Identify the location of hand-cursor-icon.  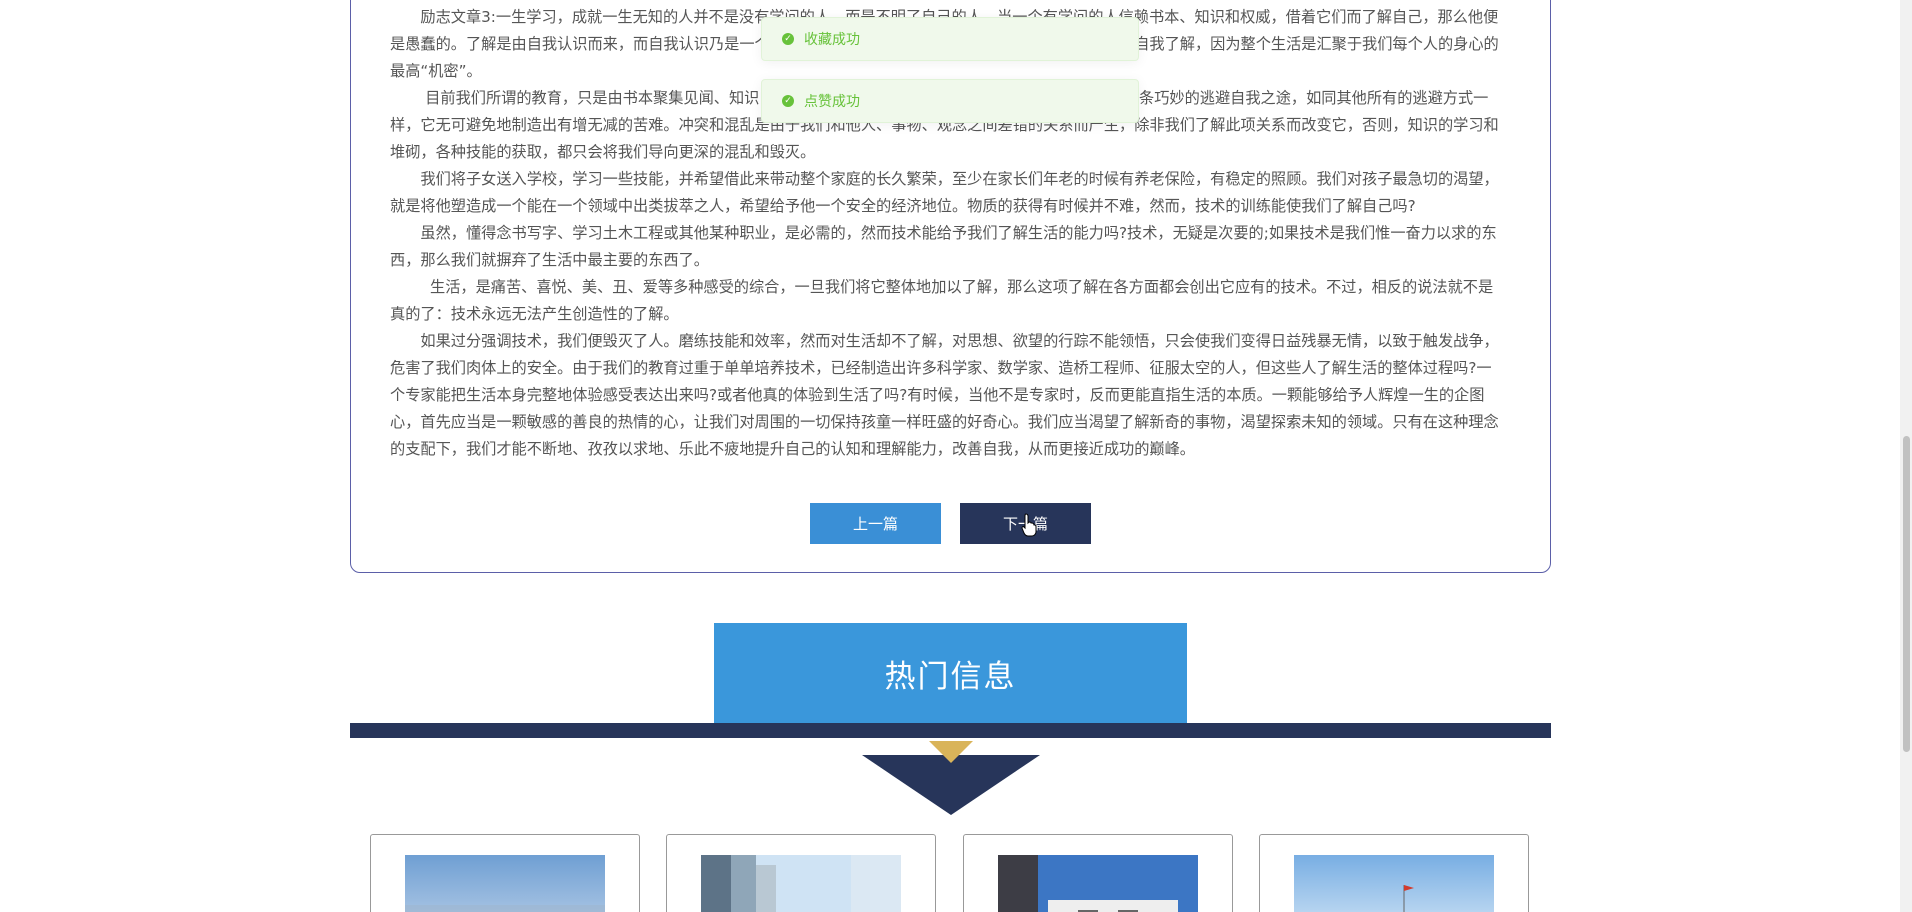
(1029, 525).